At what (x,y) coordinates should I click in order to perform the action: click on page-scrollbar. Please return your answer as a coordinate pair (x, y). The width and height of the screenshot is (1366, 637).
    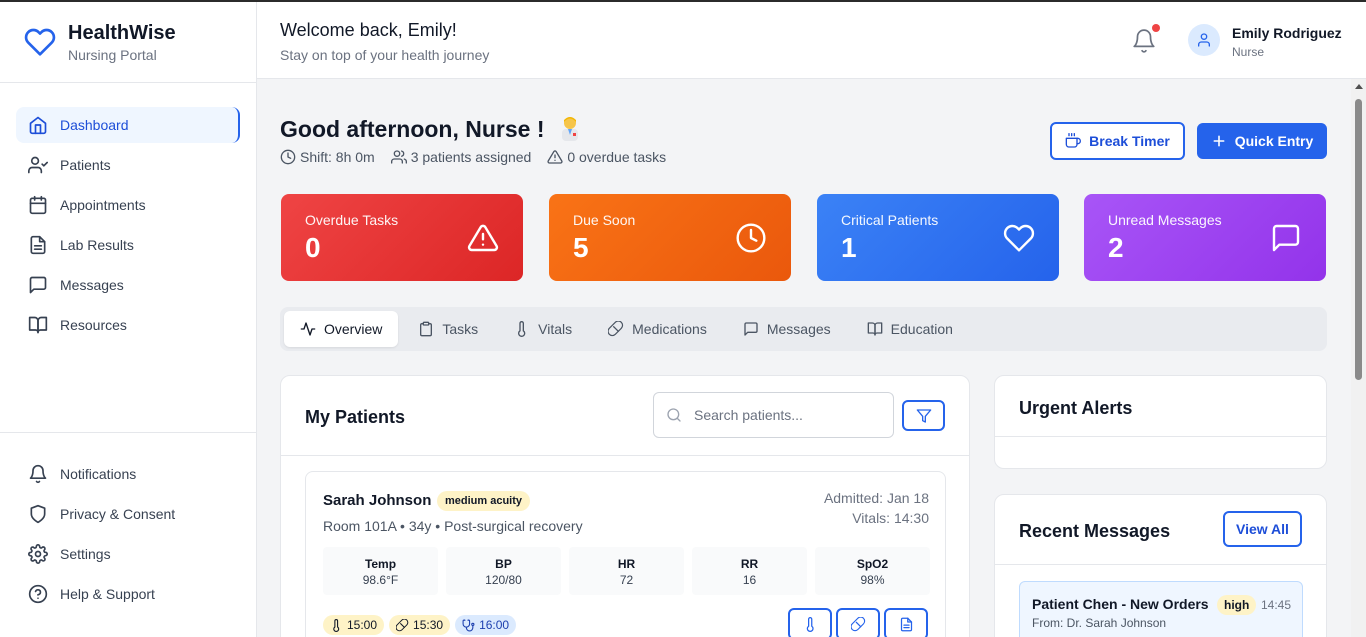
    Looking at the image, I should click on (1358, 358).